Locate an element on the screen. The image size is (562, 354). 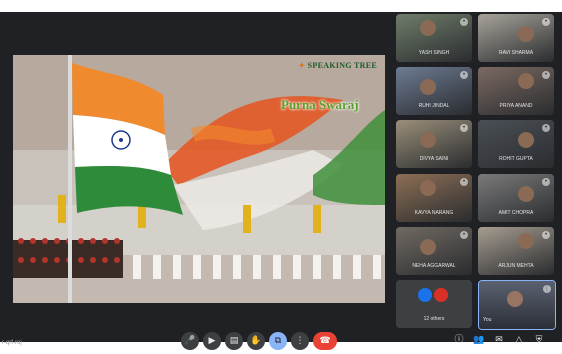
participant-tile: NEHA AGGARWAL • is located at coordinates (434, 251).